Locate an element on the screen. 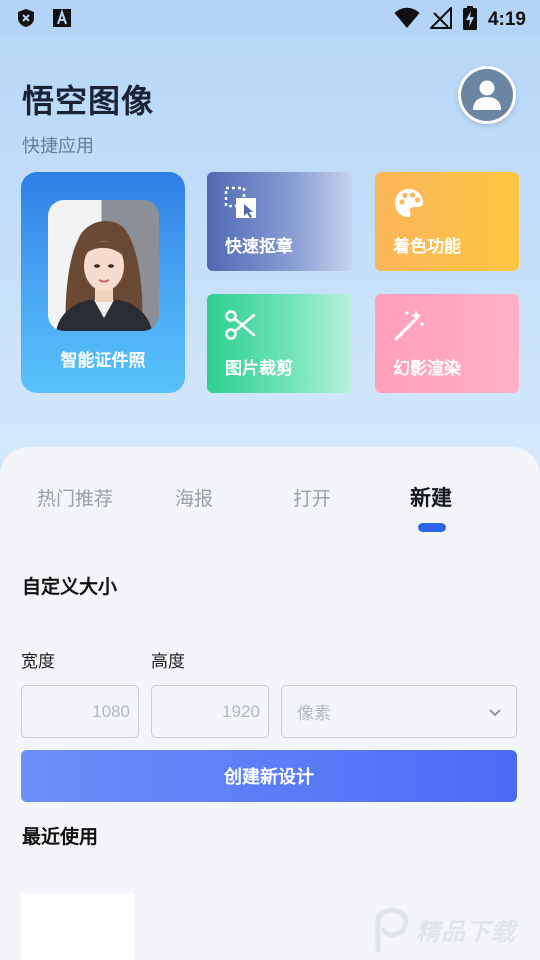 The width and height of the screenshot is (540, 960). height-label: 高度 is located at coordinates (168, 662).